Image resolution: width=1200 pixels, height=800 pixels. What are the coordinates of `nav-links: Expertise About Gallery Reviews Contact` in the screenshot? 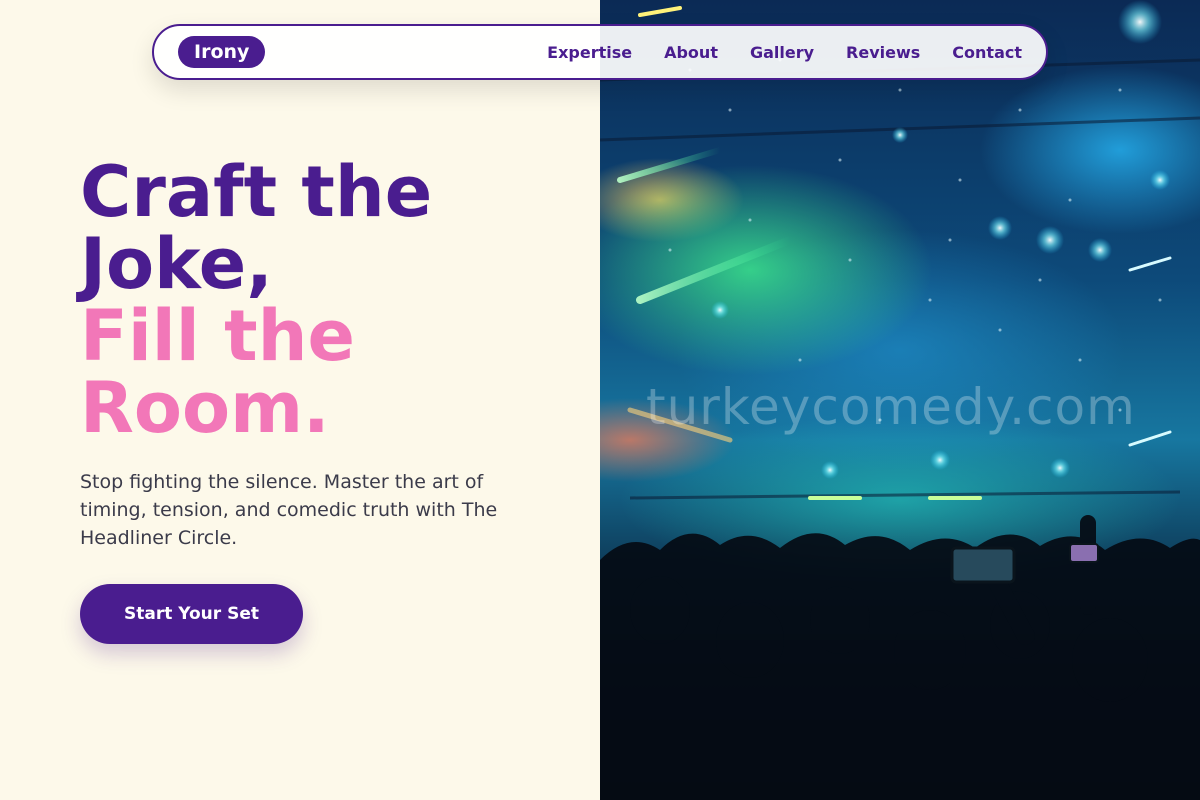 It's located at (768, 52).